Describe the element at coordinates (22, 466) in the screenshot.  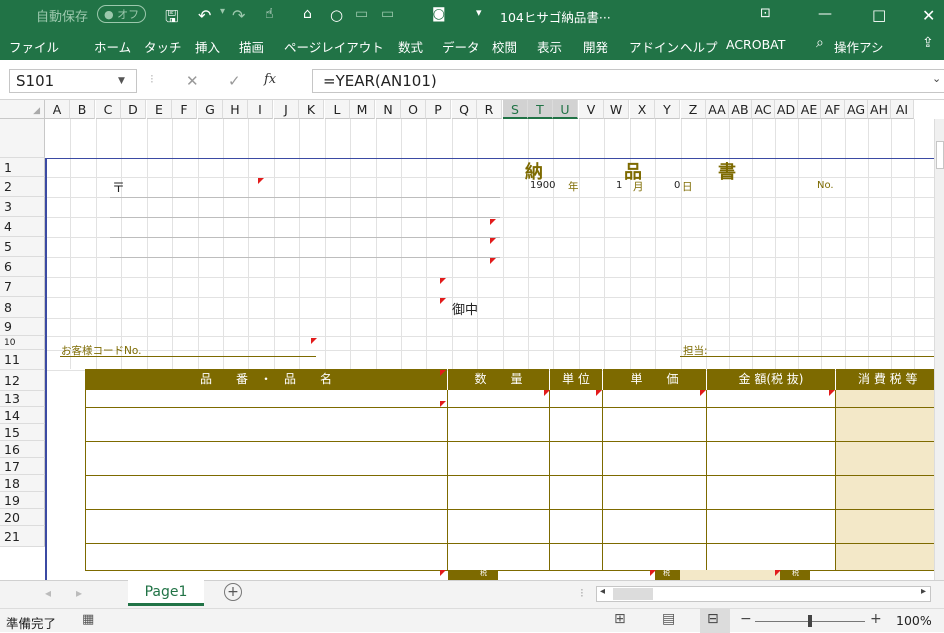
I see `row-header-17: 17` at that location.